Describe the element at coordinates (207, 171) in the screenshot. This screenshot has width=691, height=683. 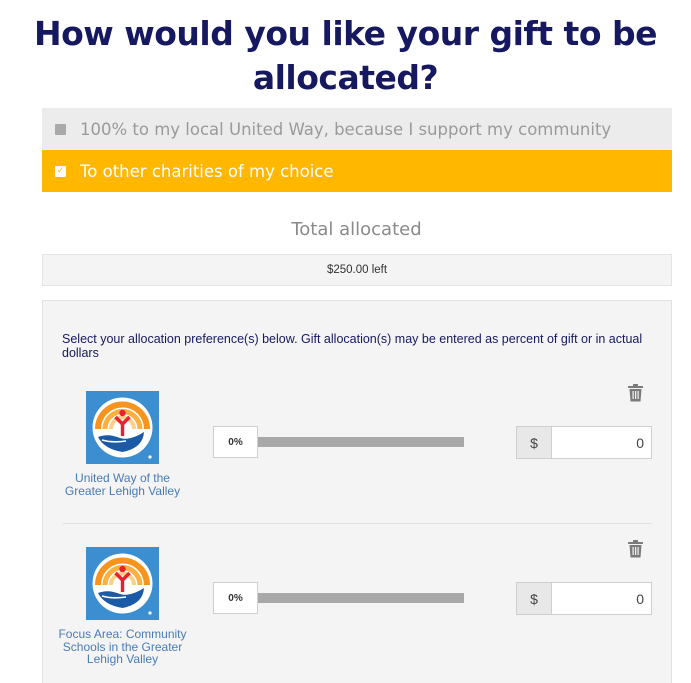
I see `option-label: To other charities of my choice` at that location.